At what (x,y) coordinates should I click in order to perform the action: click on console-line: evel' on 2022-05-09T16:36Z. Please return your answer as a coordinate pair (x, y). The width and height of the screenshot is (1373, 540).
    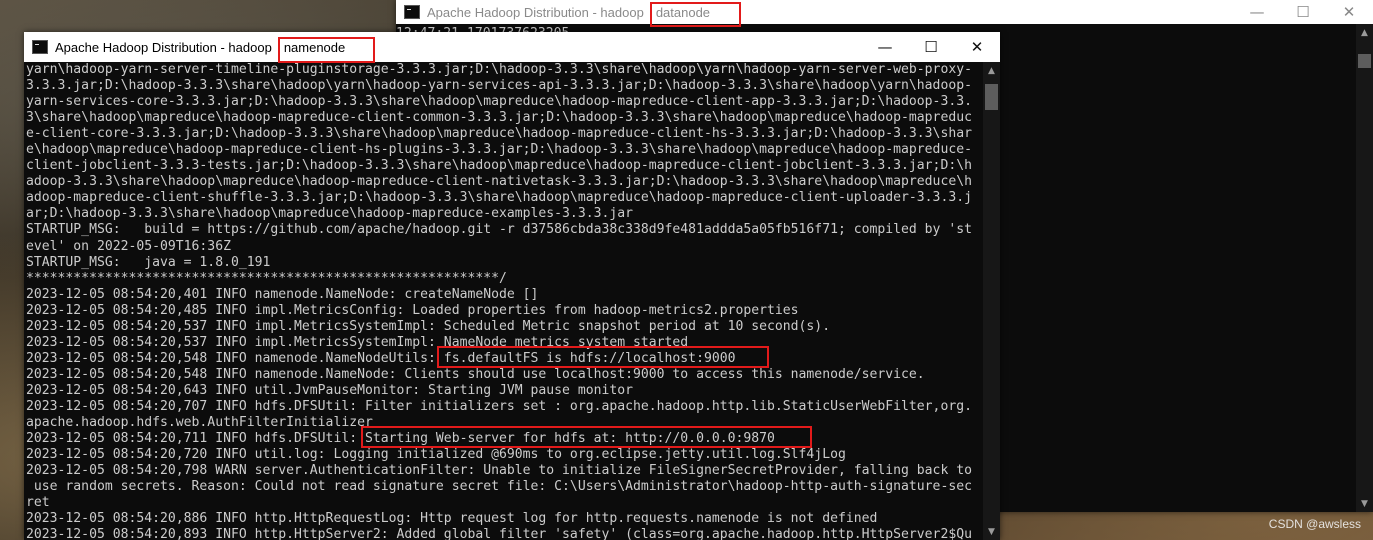
    Looking at the image, I should click on (128, 246).